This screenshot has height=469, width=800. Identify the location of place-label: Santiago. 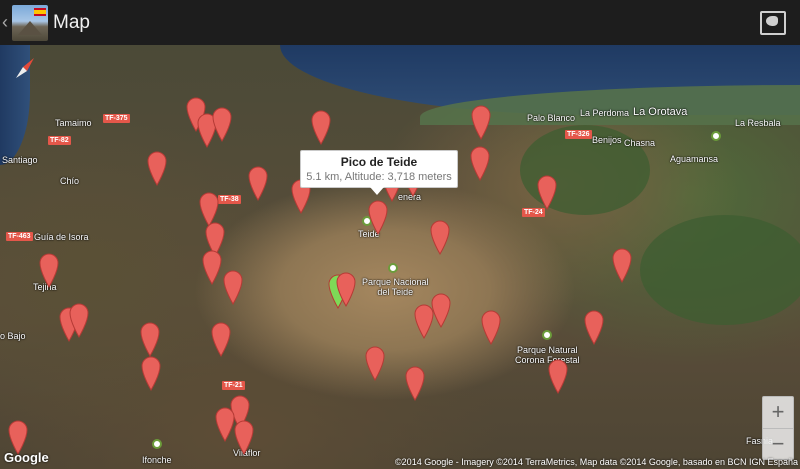
(20, 160).